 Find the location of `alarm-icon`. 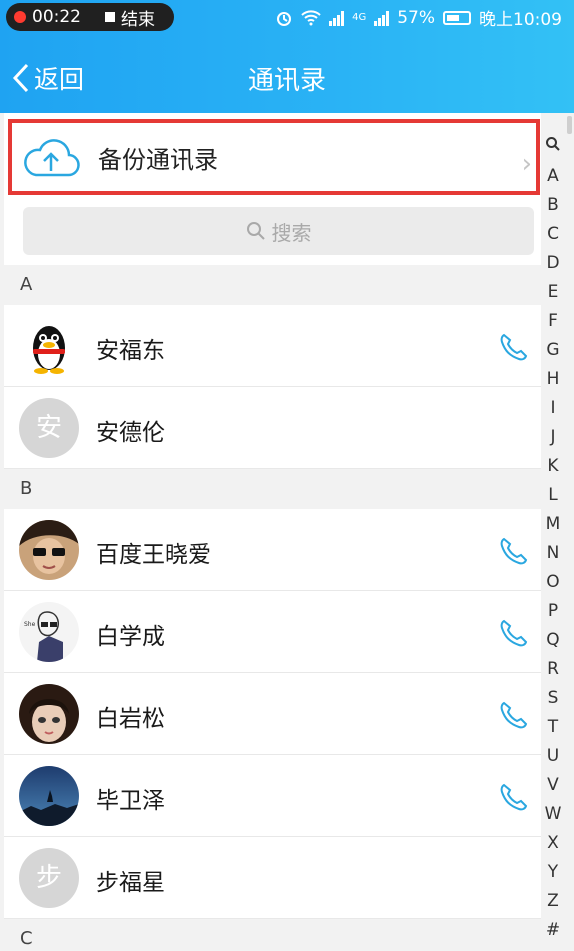

alarm-icon is located at coordinates (284, 18).